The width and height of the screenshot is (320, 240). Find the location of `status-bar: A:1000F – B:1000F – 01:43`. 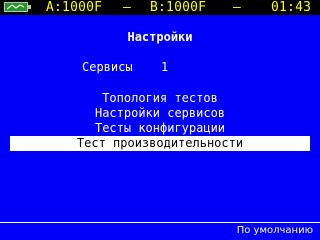

status-bar: A:1000F – B:1000F – 01:43 is located at coordinates (160, 7).